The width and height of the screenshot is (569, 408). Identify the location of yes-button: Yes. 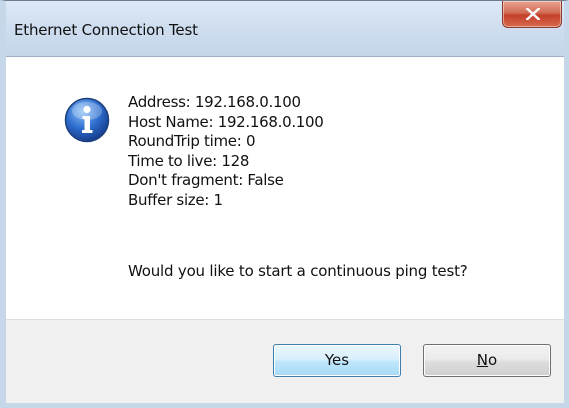
(337, 360).